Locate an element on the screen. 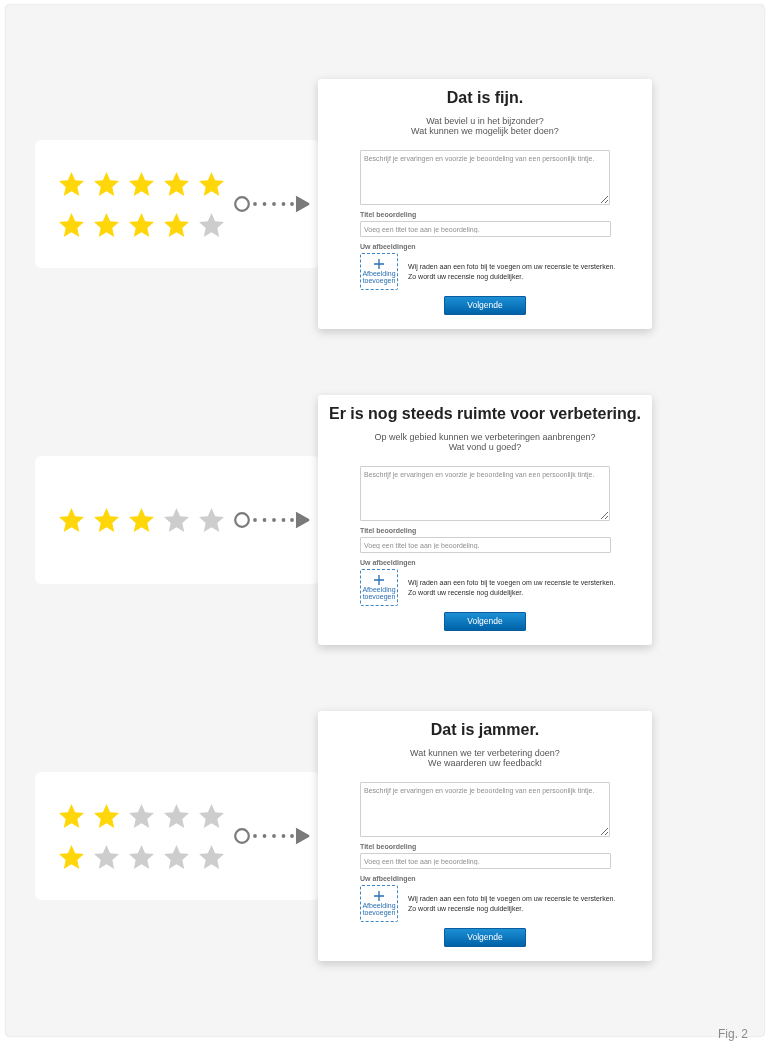 The image size is (770, 1062). subtitle-text: Wat beviel u in het bijzonder? is located at coordinates (485, 121).